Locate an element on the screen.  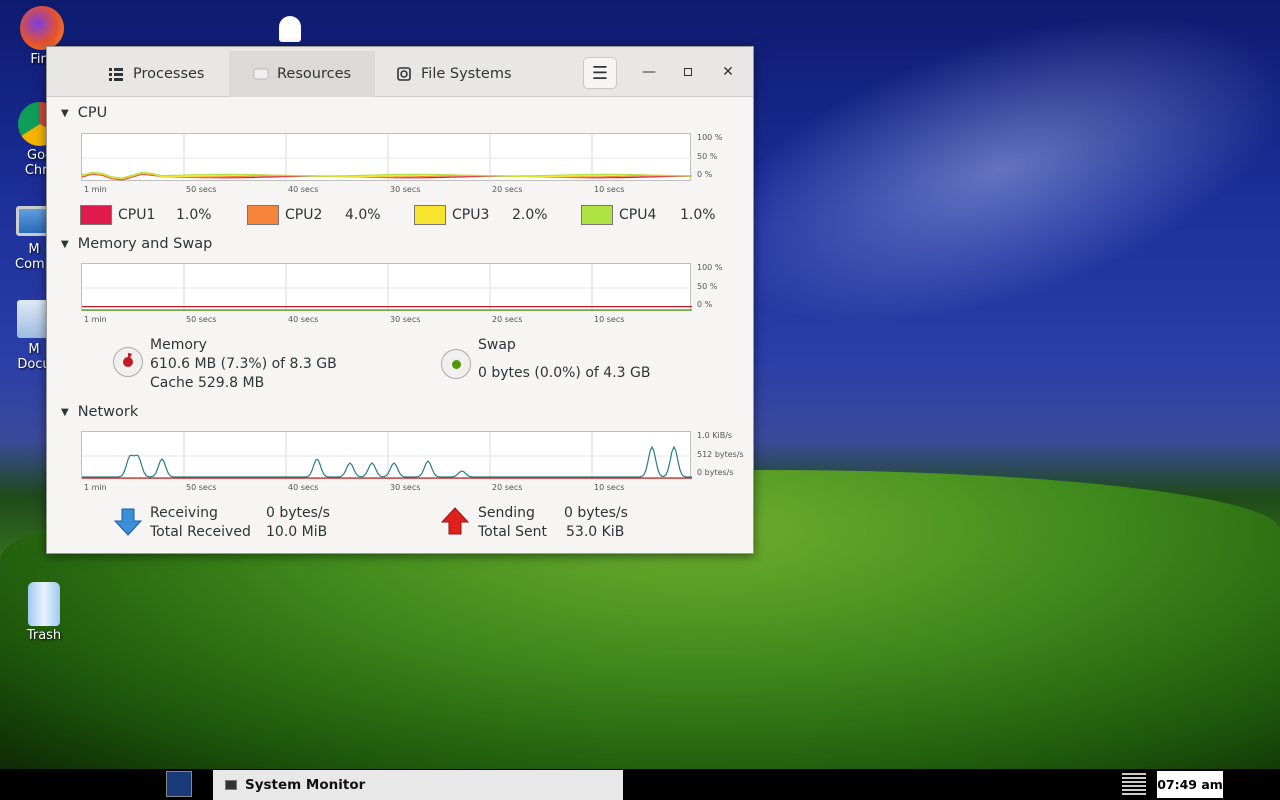
show-desktop-icon is located at coordinates (179, 784).